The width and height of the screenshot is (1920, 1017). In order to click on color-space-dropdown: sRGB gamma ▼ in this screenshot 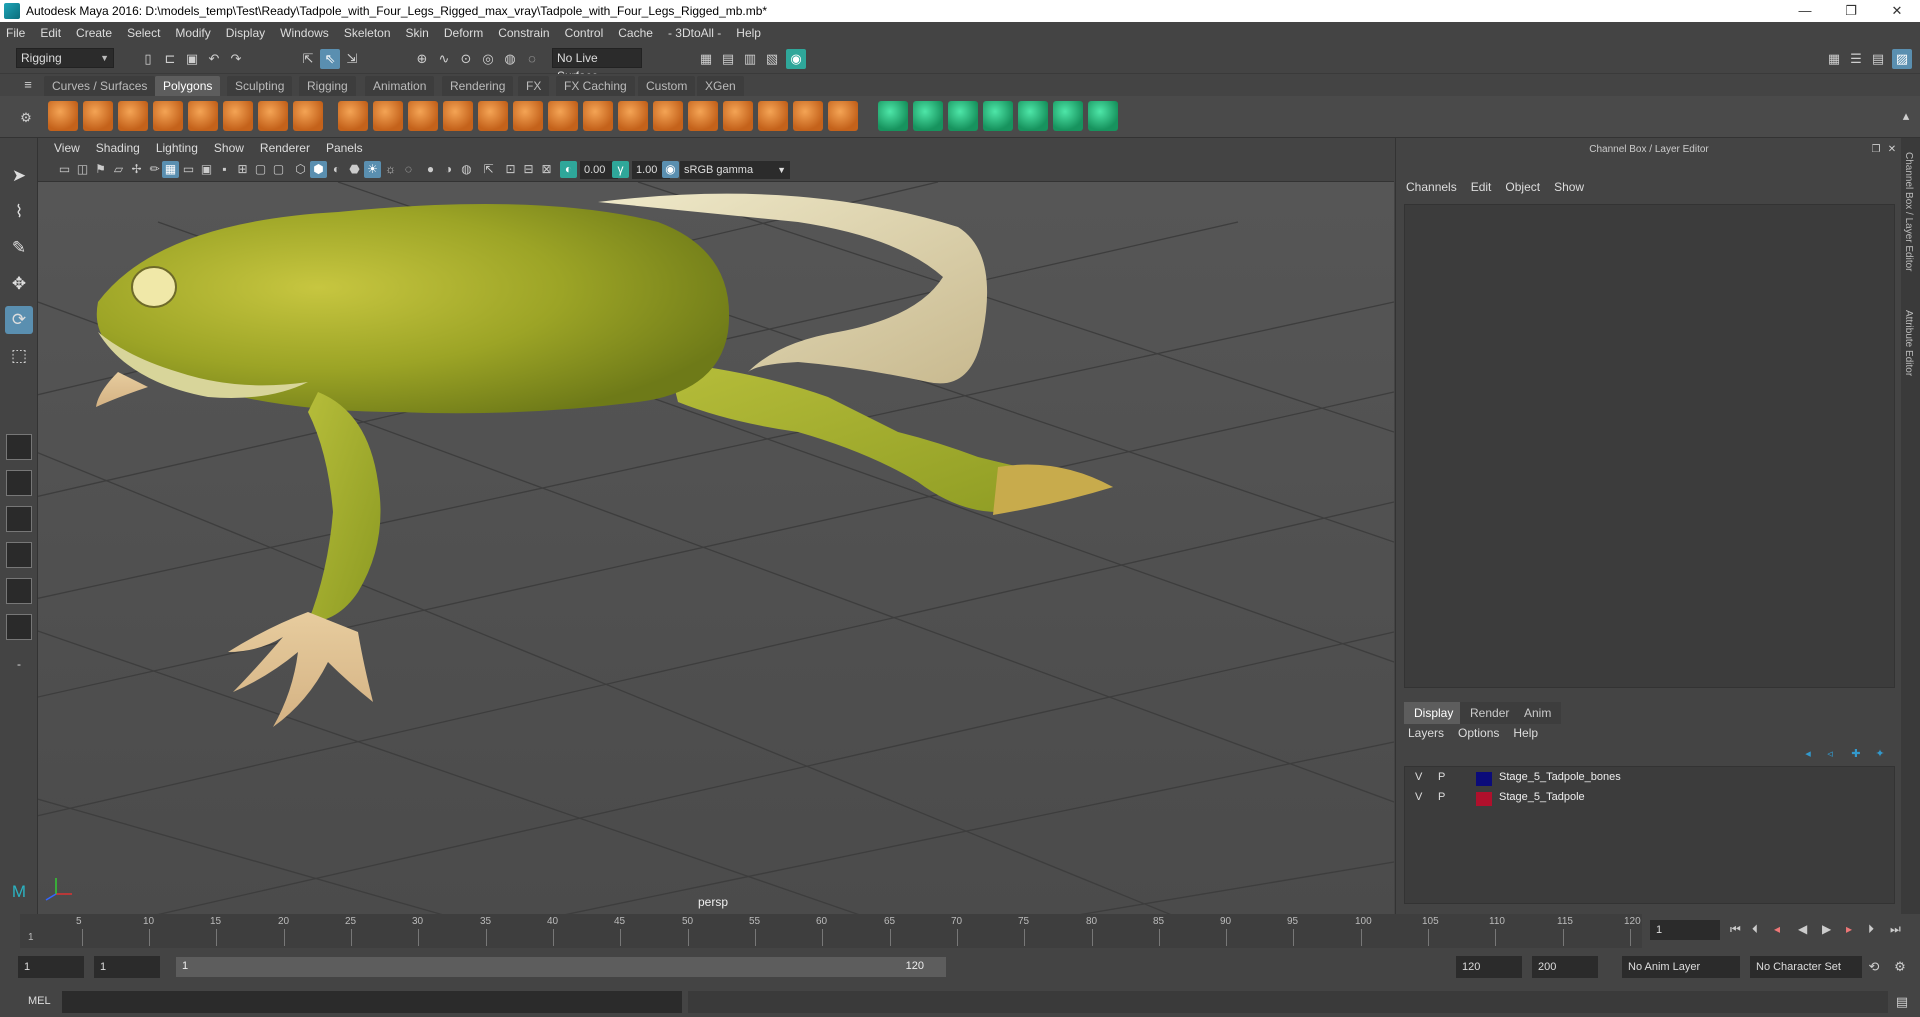, I will do `click(735, 170)`.